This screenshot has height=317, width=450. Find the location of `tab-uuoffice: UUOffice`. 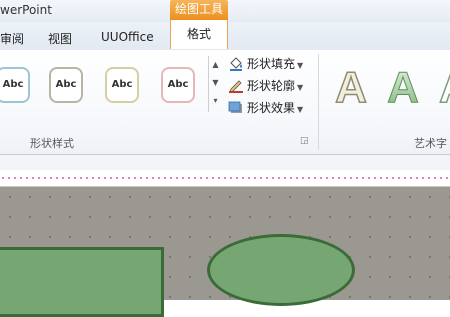

tab-uuoffice: UUOffice is located at coordinates (127, 37).